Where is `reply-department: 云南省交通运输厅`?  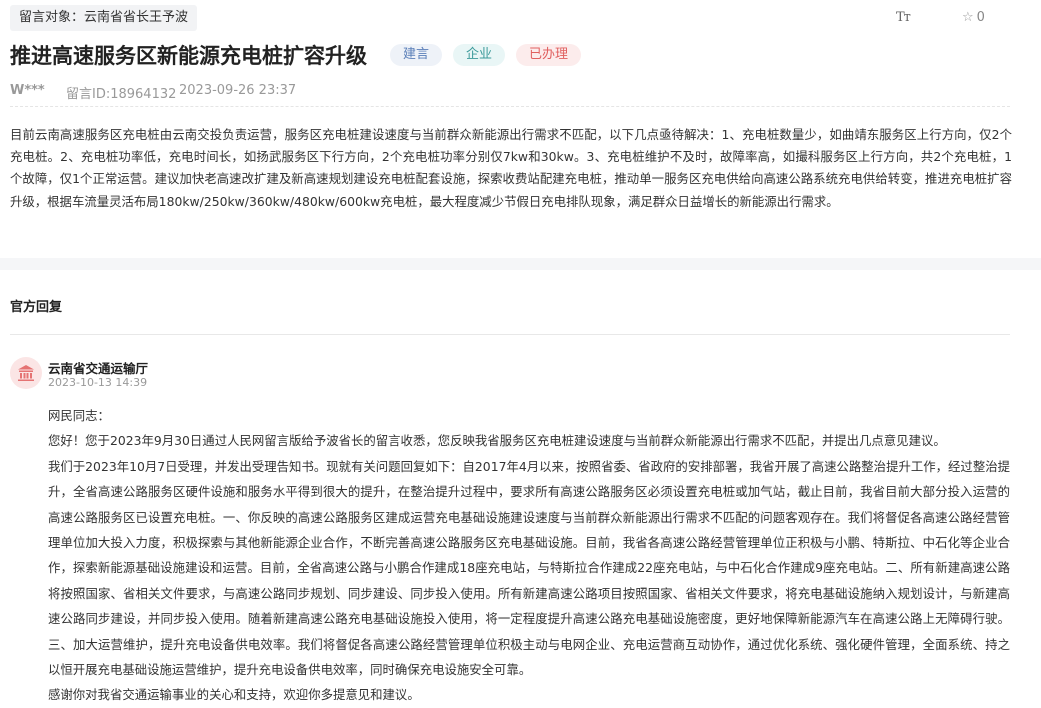
reply-department: 云南省交通运输厅 is located at coordinates (98, 368).